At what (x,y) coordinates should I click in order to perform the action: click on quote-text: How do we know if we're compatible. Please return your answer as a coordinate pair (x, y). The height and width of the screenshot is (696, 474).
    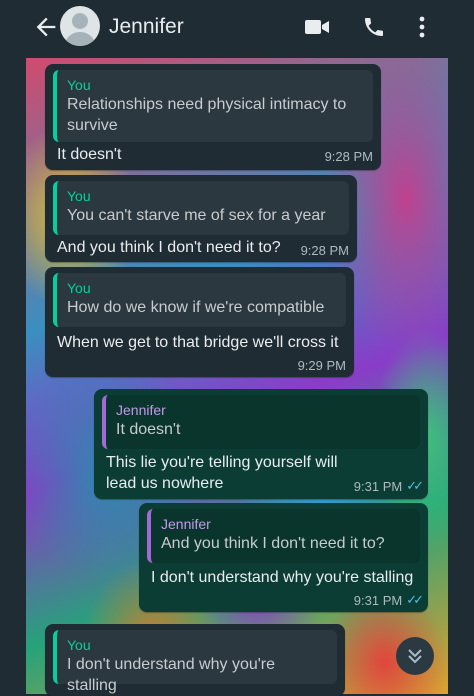
    Looking at the image, I should click on (196, 307).